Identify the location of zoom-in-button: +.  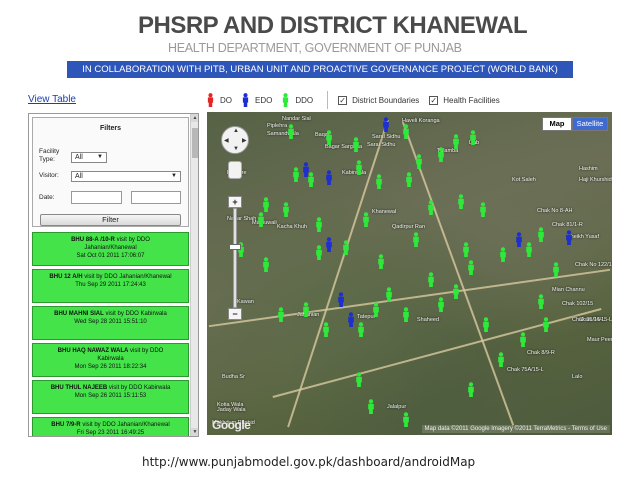
(235, 202).